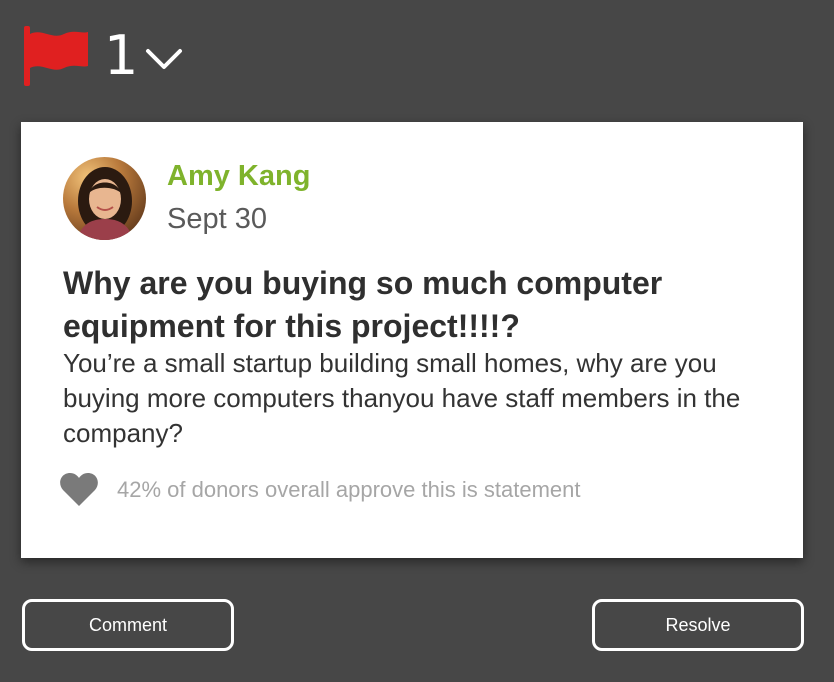  I want to click on flag-icon, so click(56, 56).